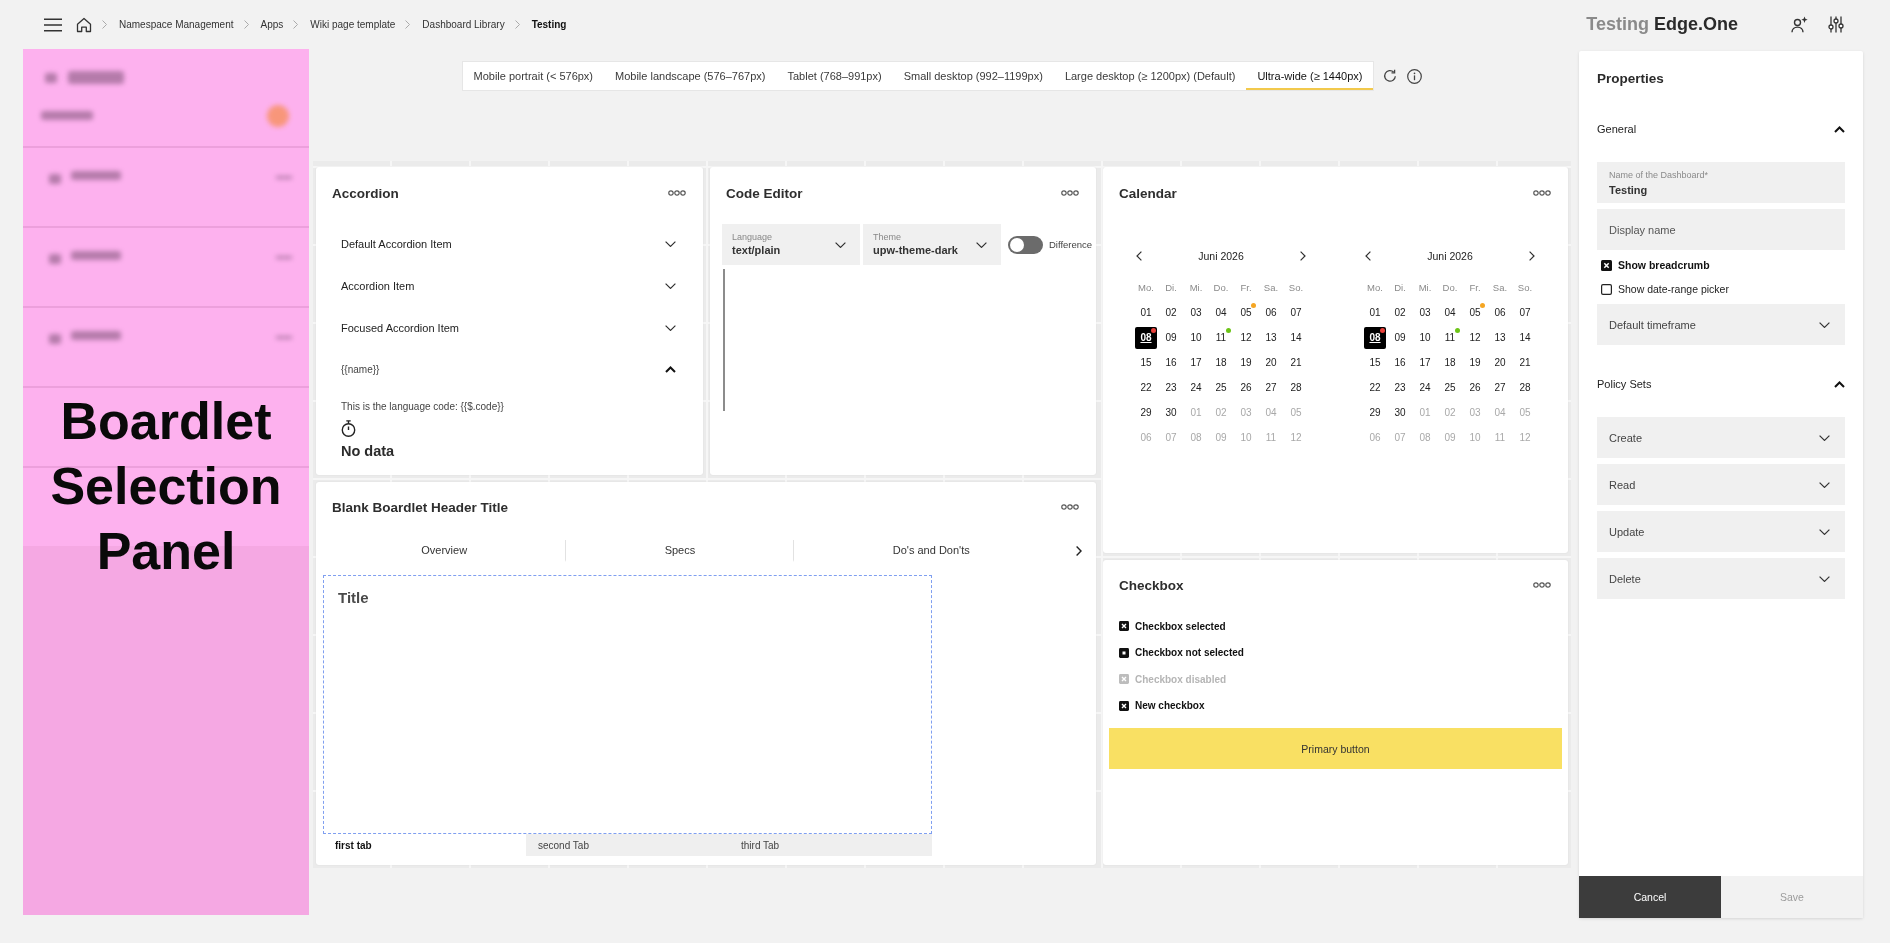 This screenshot has height=943, width=1890. Describe the element at coordinates (509, 369) in the screenshot. I see `accordion-item: {{name}}` at that location.